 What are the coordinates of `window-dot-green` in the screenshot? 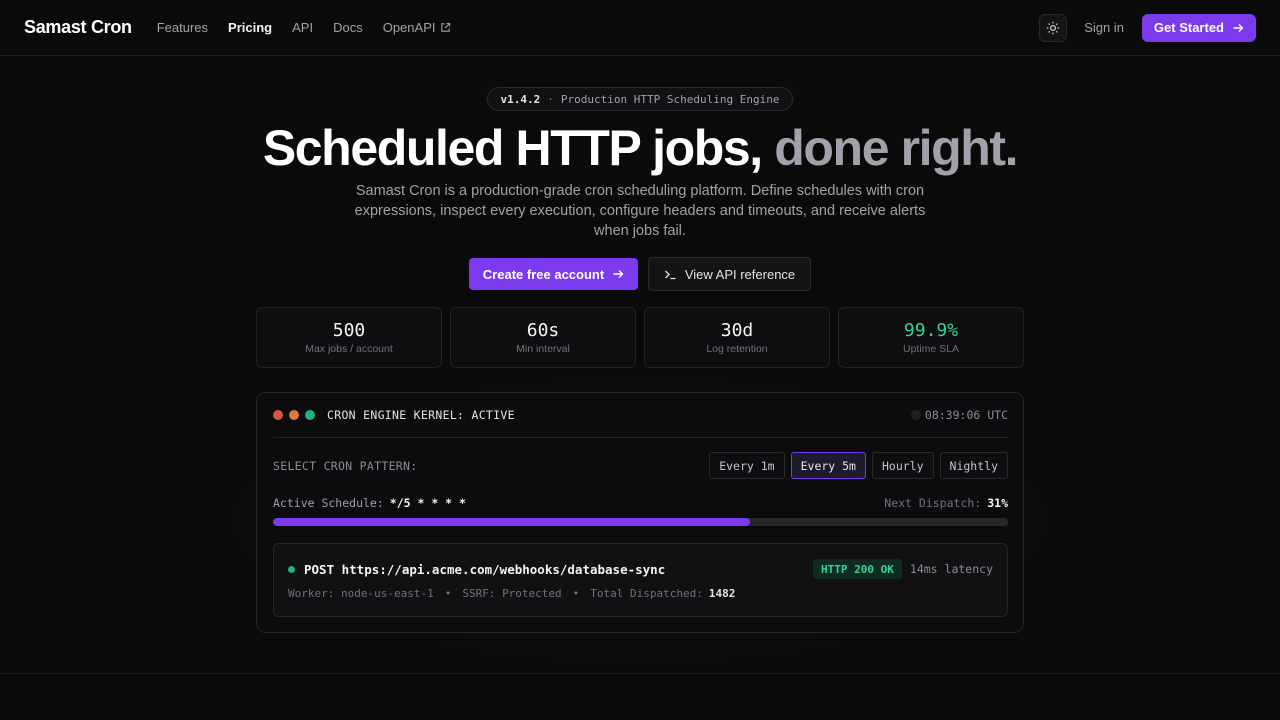 It's located at (310, 415).